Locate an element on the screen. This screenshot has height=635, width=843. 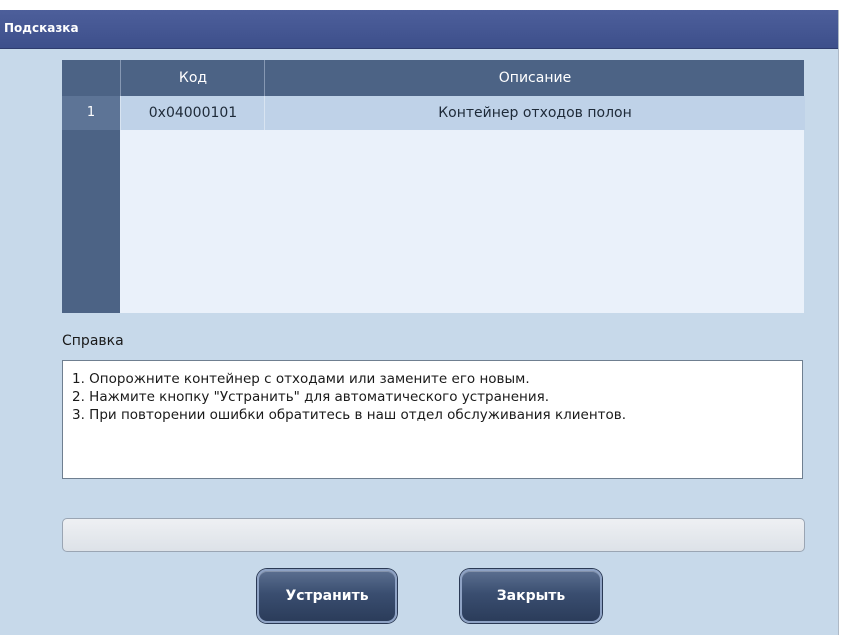
row-index: 1 is located at coordinates (91, 113).